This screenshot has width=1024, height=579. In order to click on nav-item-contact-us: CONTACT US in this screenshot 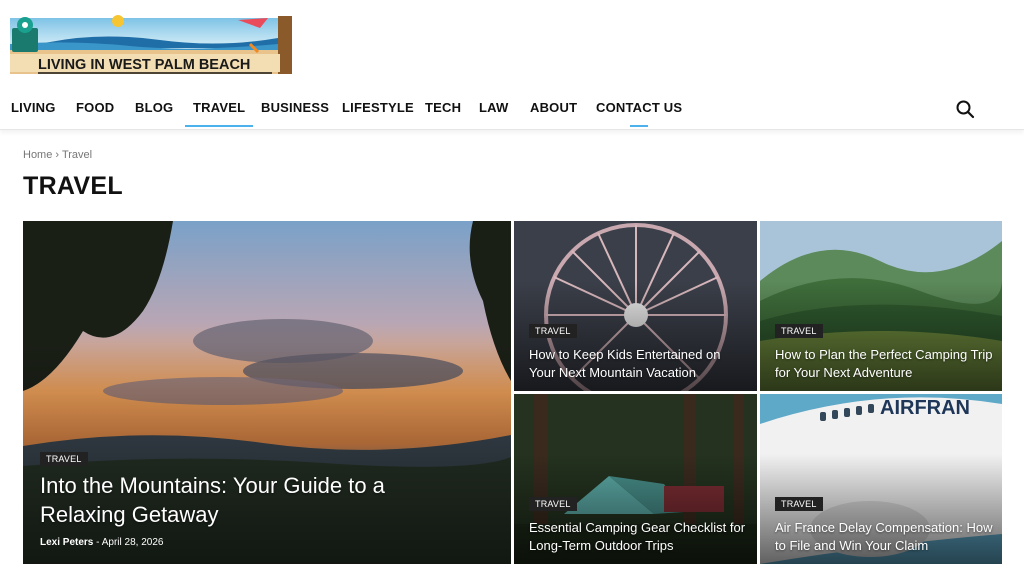, I will do `click(639, 110)`.